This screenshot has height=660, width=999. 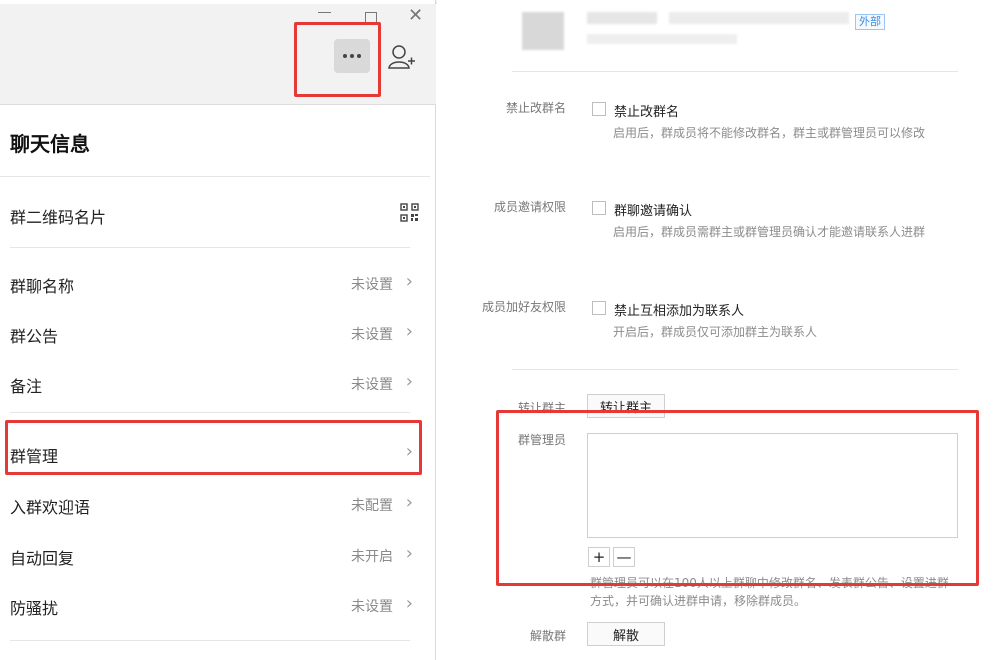 What do you see at coordinates (34, 336) in the screenshot?
I see `row-label: 群公告` at bounding box center [34, 336].